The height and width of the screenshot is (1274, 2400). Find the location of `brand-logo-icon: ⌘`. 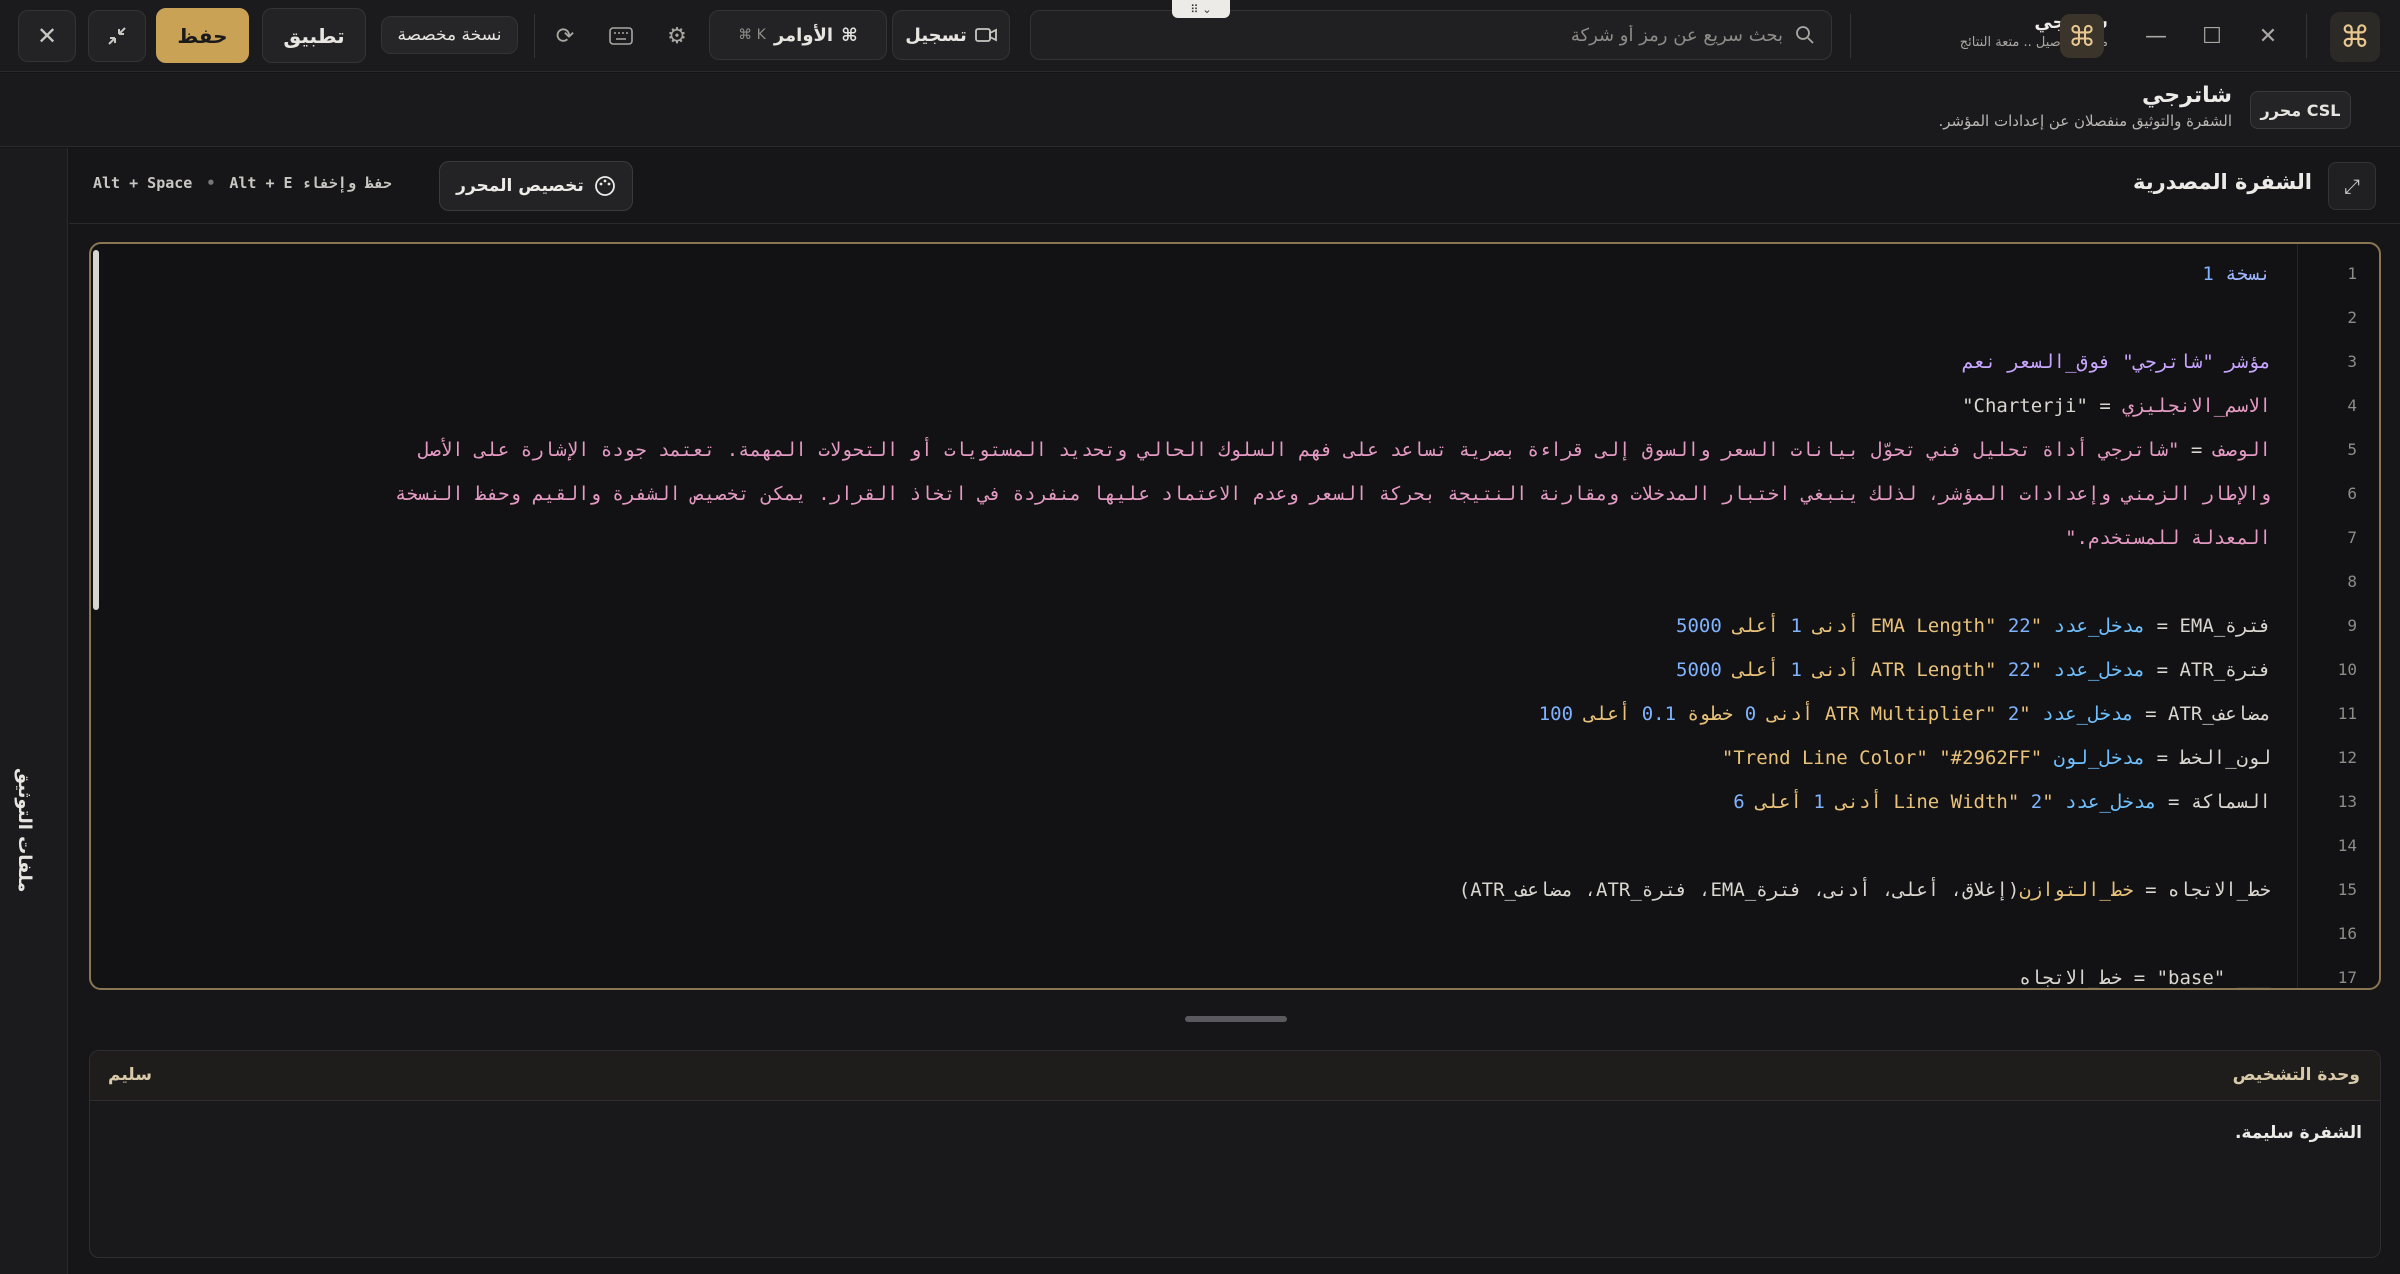

brand-logo-icon: ⌘ is located at coordinates (2082, 36).